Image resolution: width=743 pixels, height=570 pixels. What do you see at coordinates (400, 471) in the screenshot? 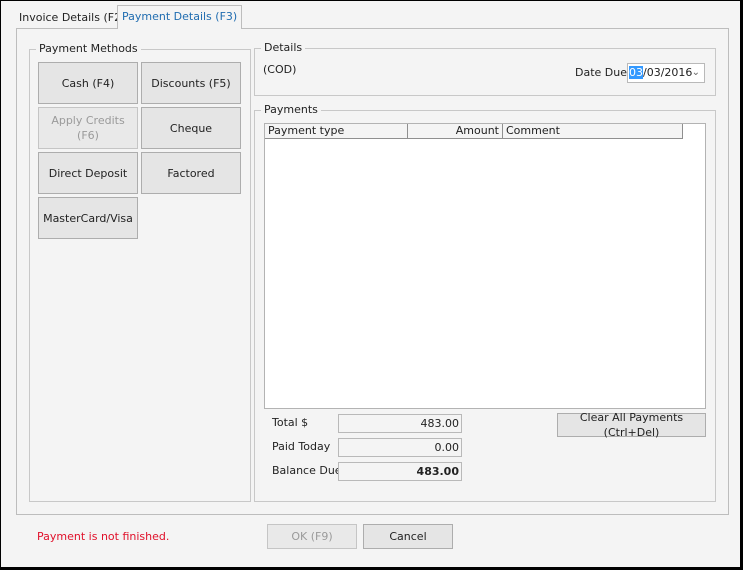
I see `balance-due-value: 483.00` at bounding box center [400, 471].